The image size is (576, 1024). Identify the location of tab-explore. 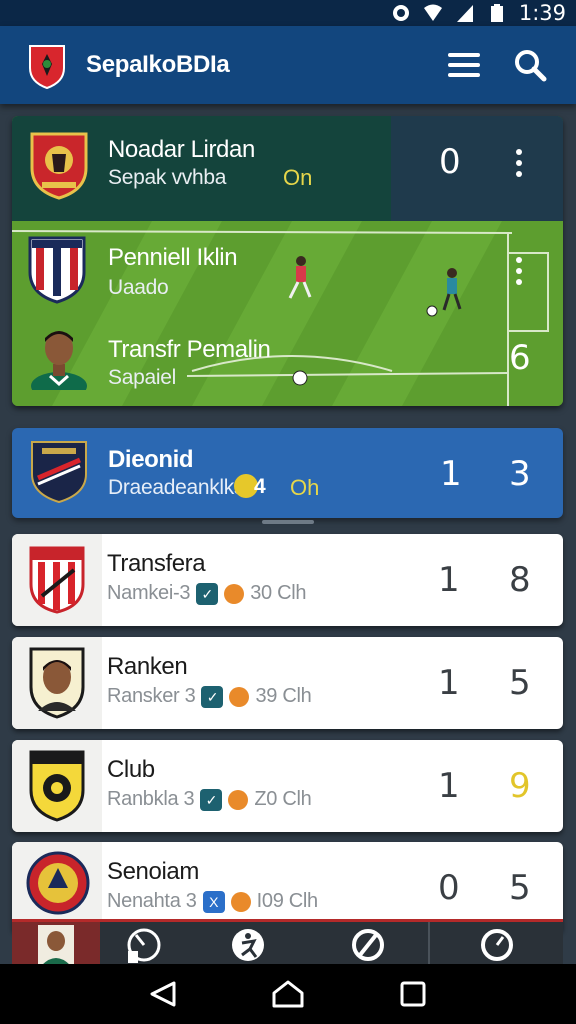
(368, 944).